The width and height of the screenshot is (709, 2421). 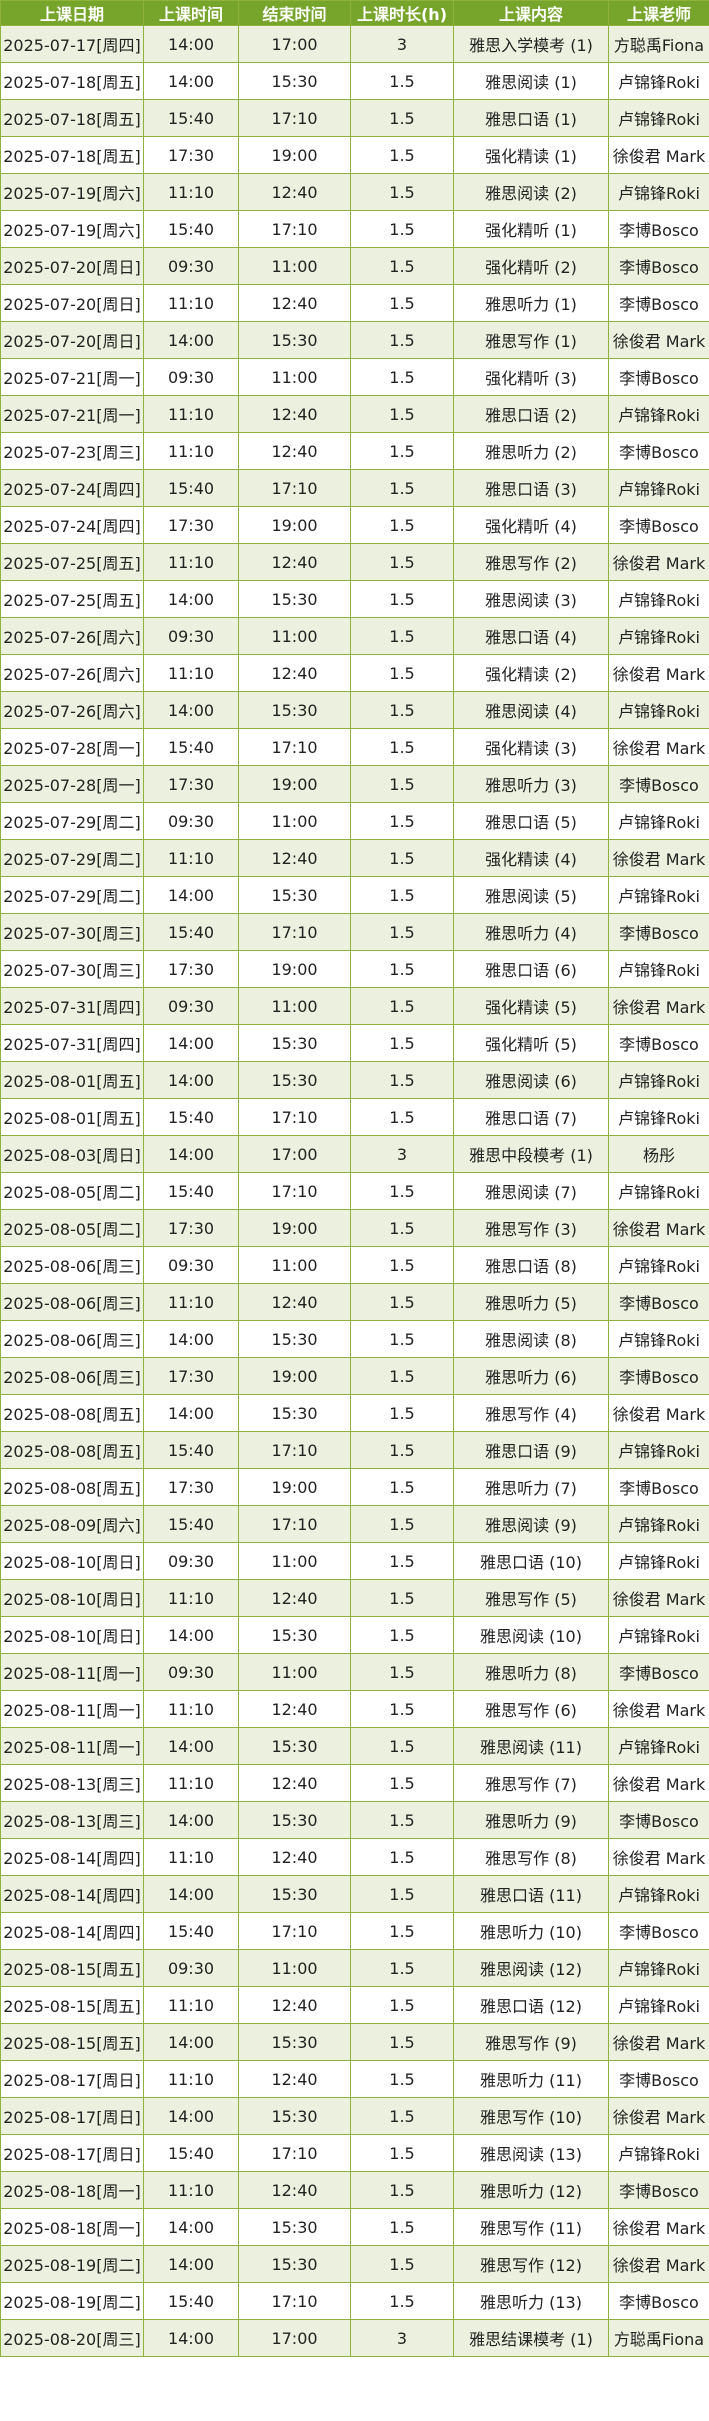 I want to click on cell-content: 雅思阅读 (1), so click(x=531, y=81).